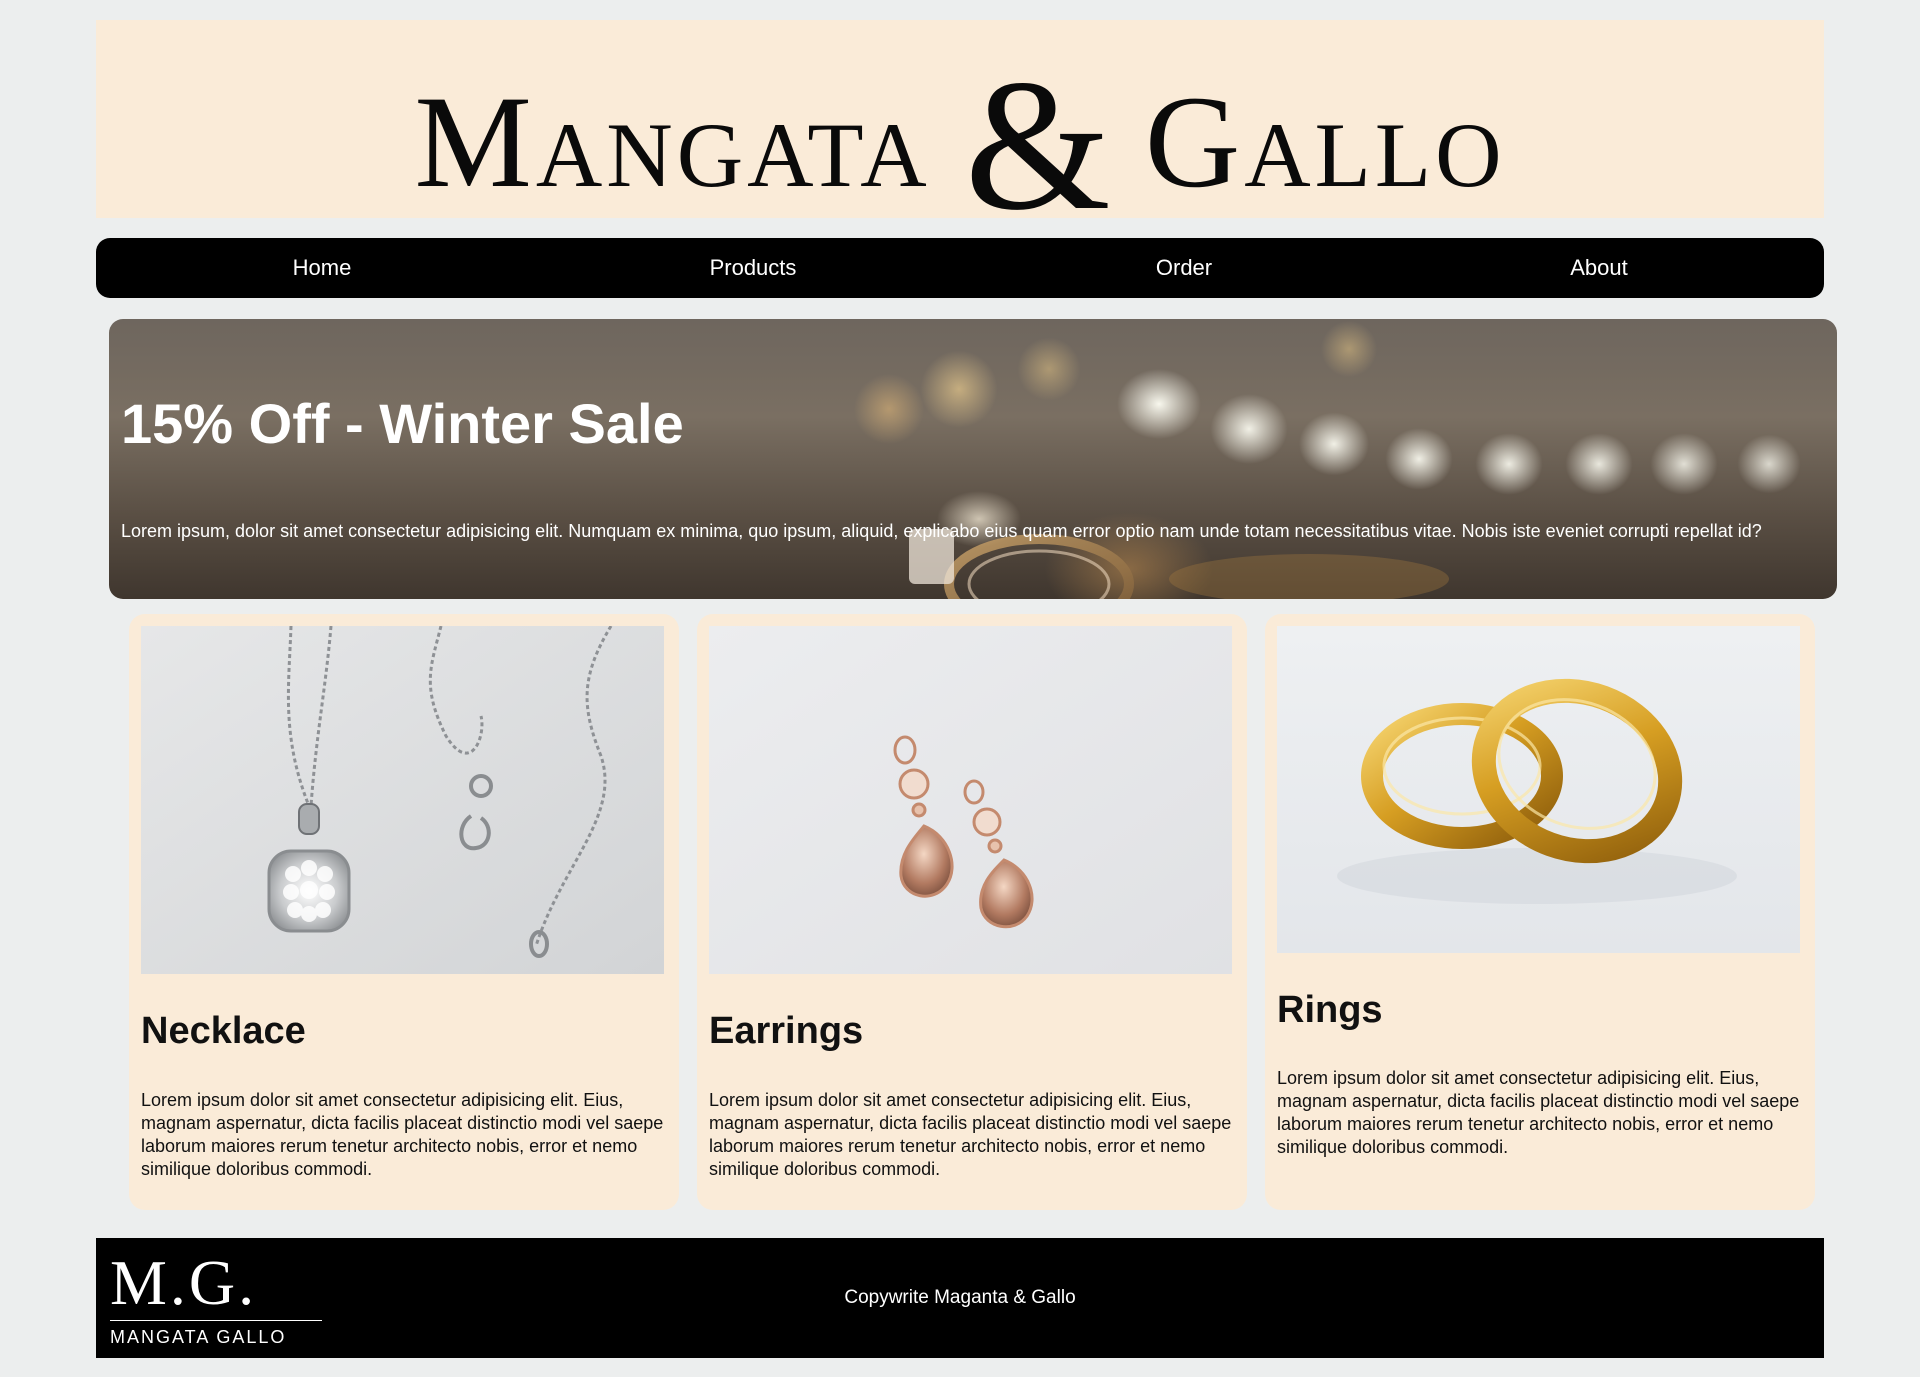 Image resolution: width=1920 pixels, height=1377 pixels. I want to click on brand-logo: Mangata & Gallo, so click(960, 124).